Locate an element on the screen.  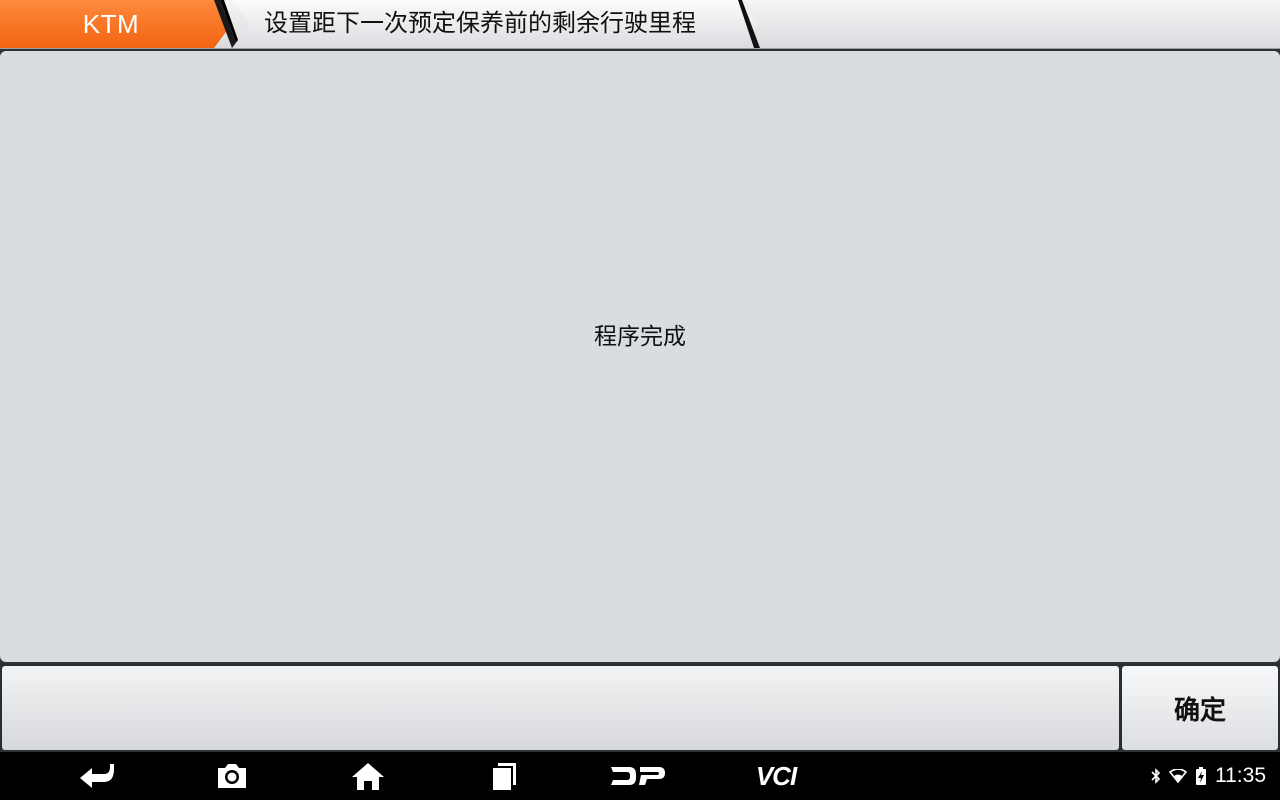
status-message: 程序完成 is located at coordinates (640, 337).